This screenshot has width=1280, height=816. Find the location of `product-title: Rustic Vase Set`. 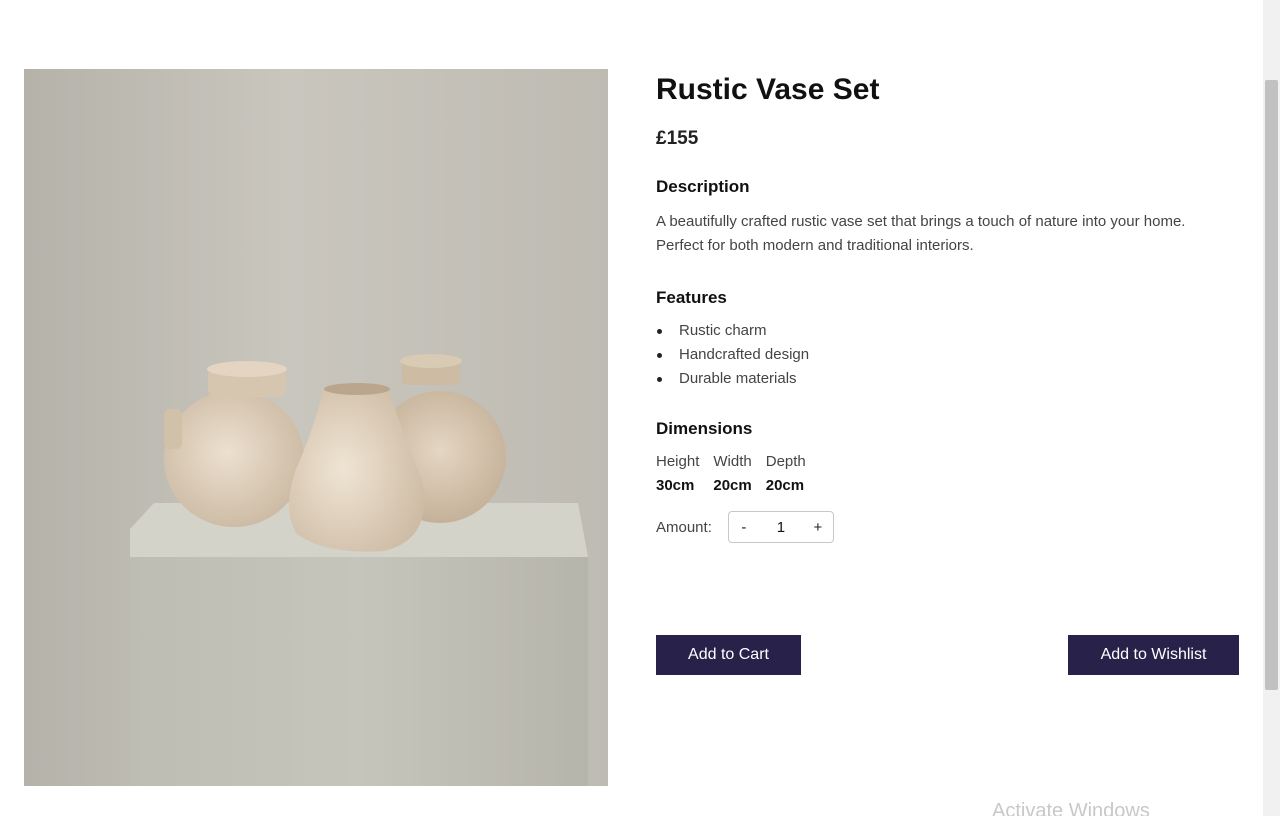

product-title: Rustic Vase Set is located at coordinates (768, 89).